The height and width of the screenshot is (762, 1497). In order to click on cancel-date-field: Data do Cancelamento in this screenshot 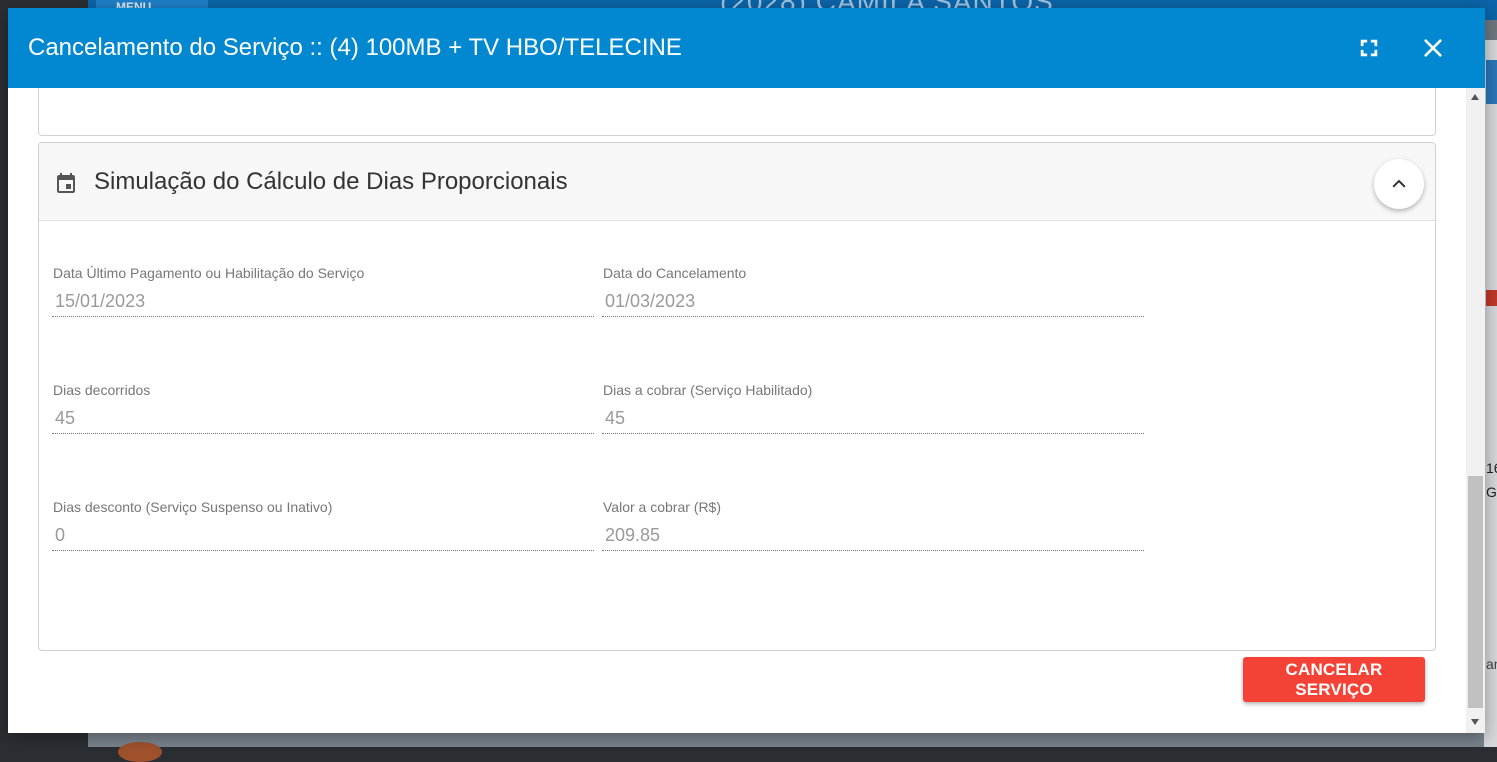, I will do `click(873, 295)`.